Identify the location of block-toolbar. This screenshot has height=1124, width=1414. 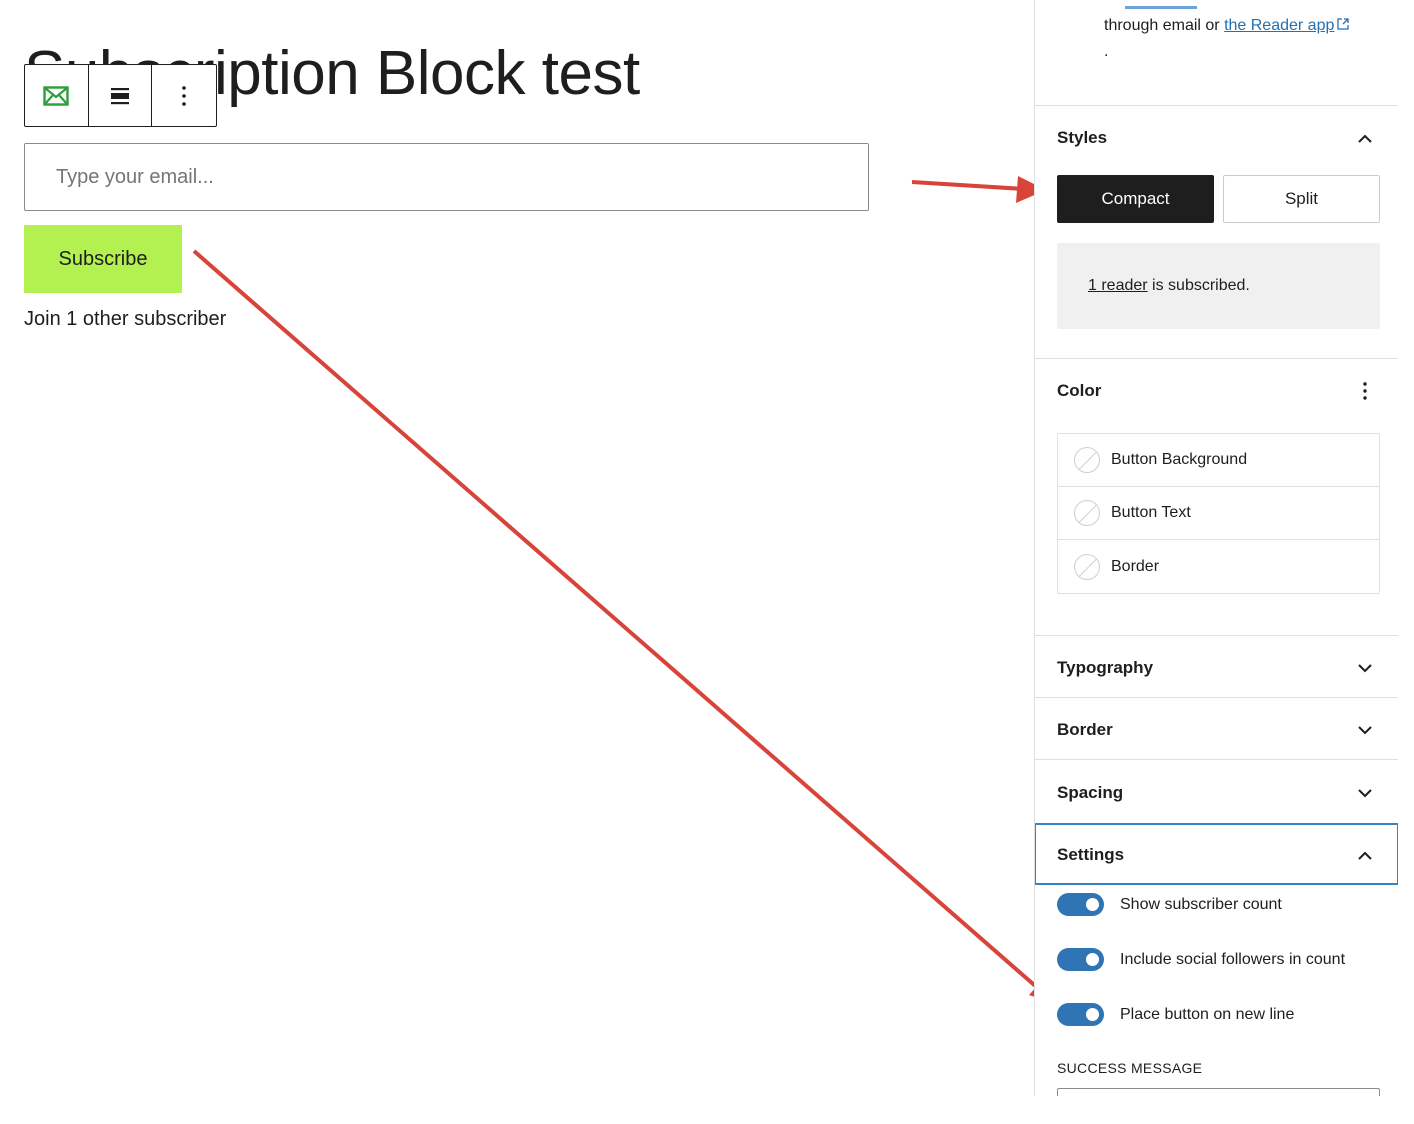
(120, 95).